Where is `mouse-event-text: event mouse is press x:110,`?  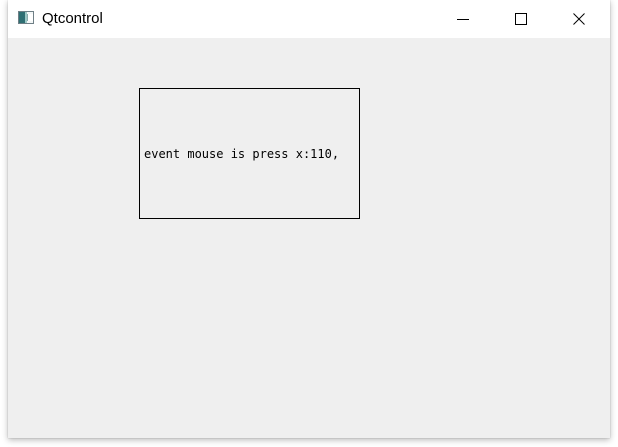
mouse-event-text: event mouse is press x:110, is located at coordinates (242, 154).